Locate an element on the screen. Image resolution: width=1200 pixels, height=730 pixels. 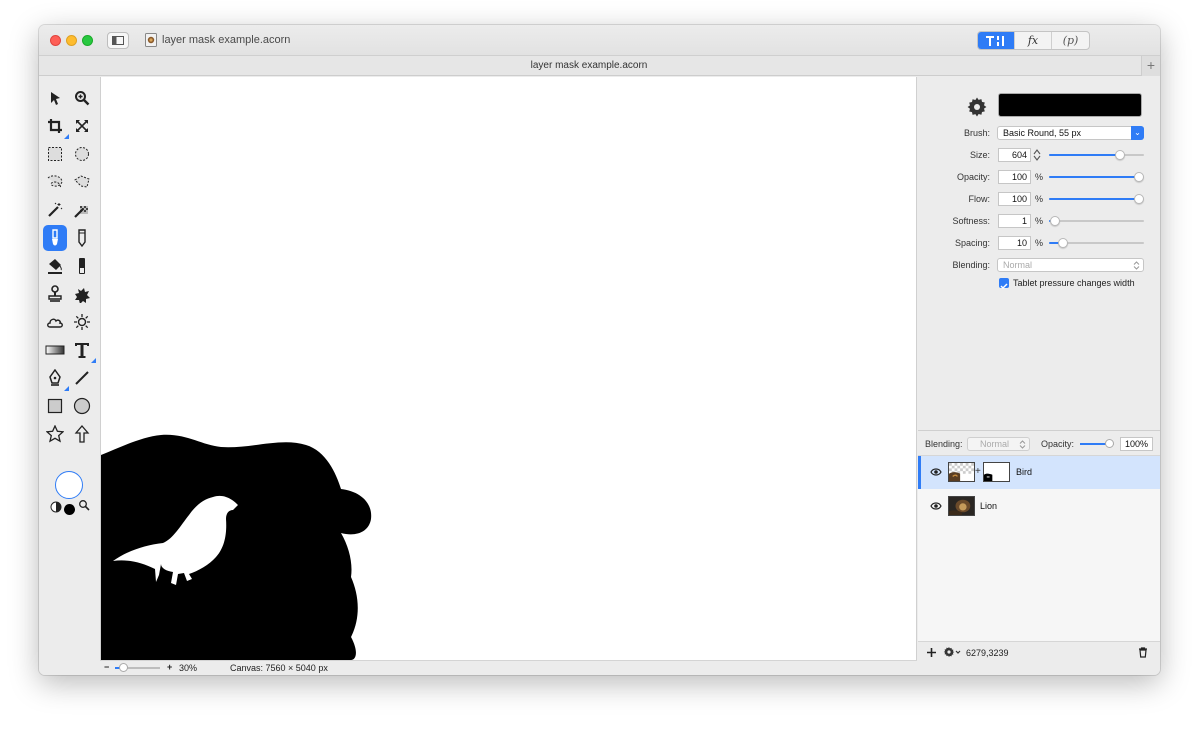
brush-tool is located at coordinates (55, 238).